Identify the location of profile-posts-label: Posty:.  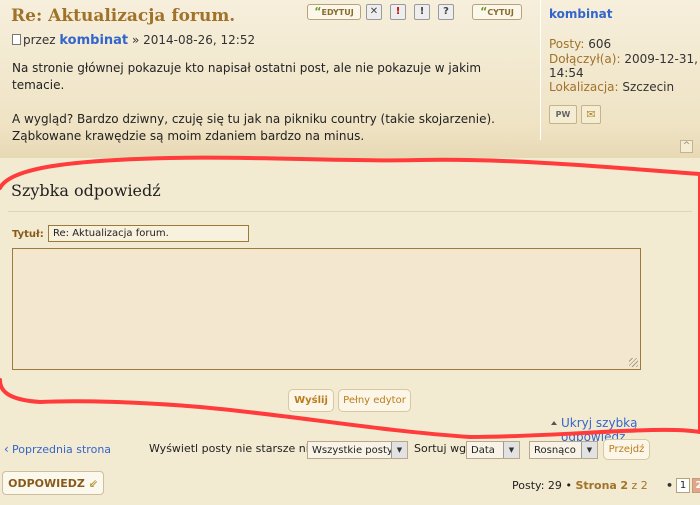
(567, 44).